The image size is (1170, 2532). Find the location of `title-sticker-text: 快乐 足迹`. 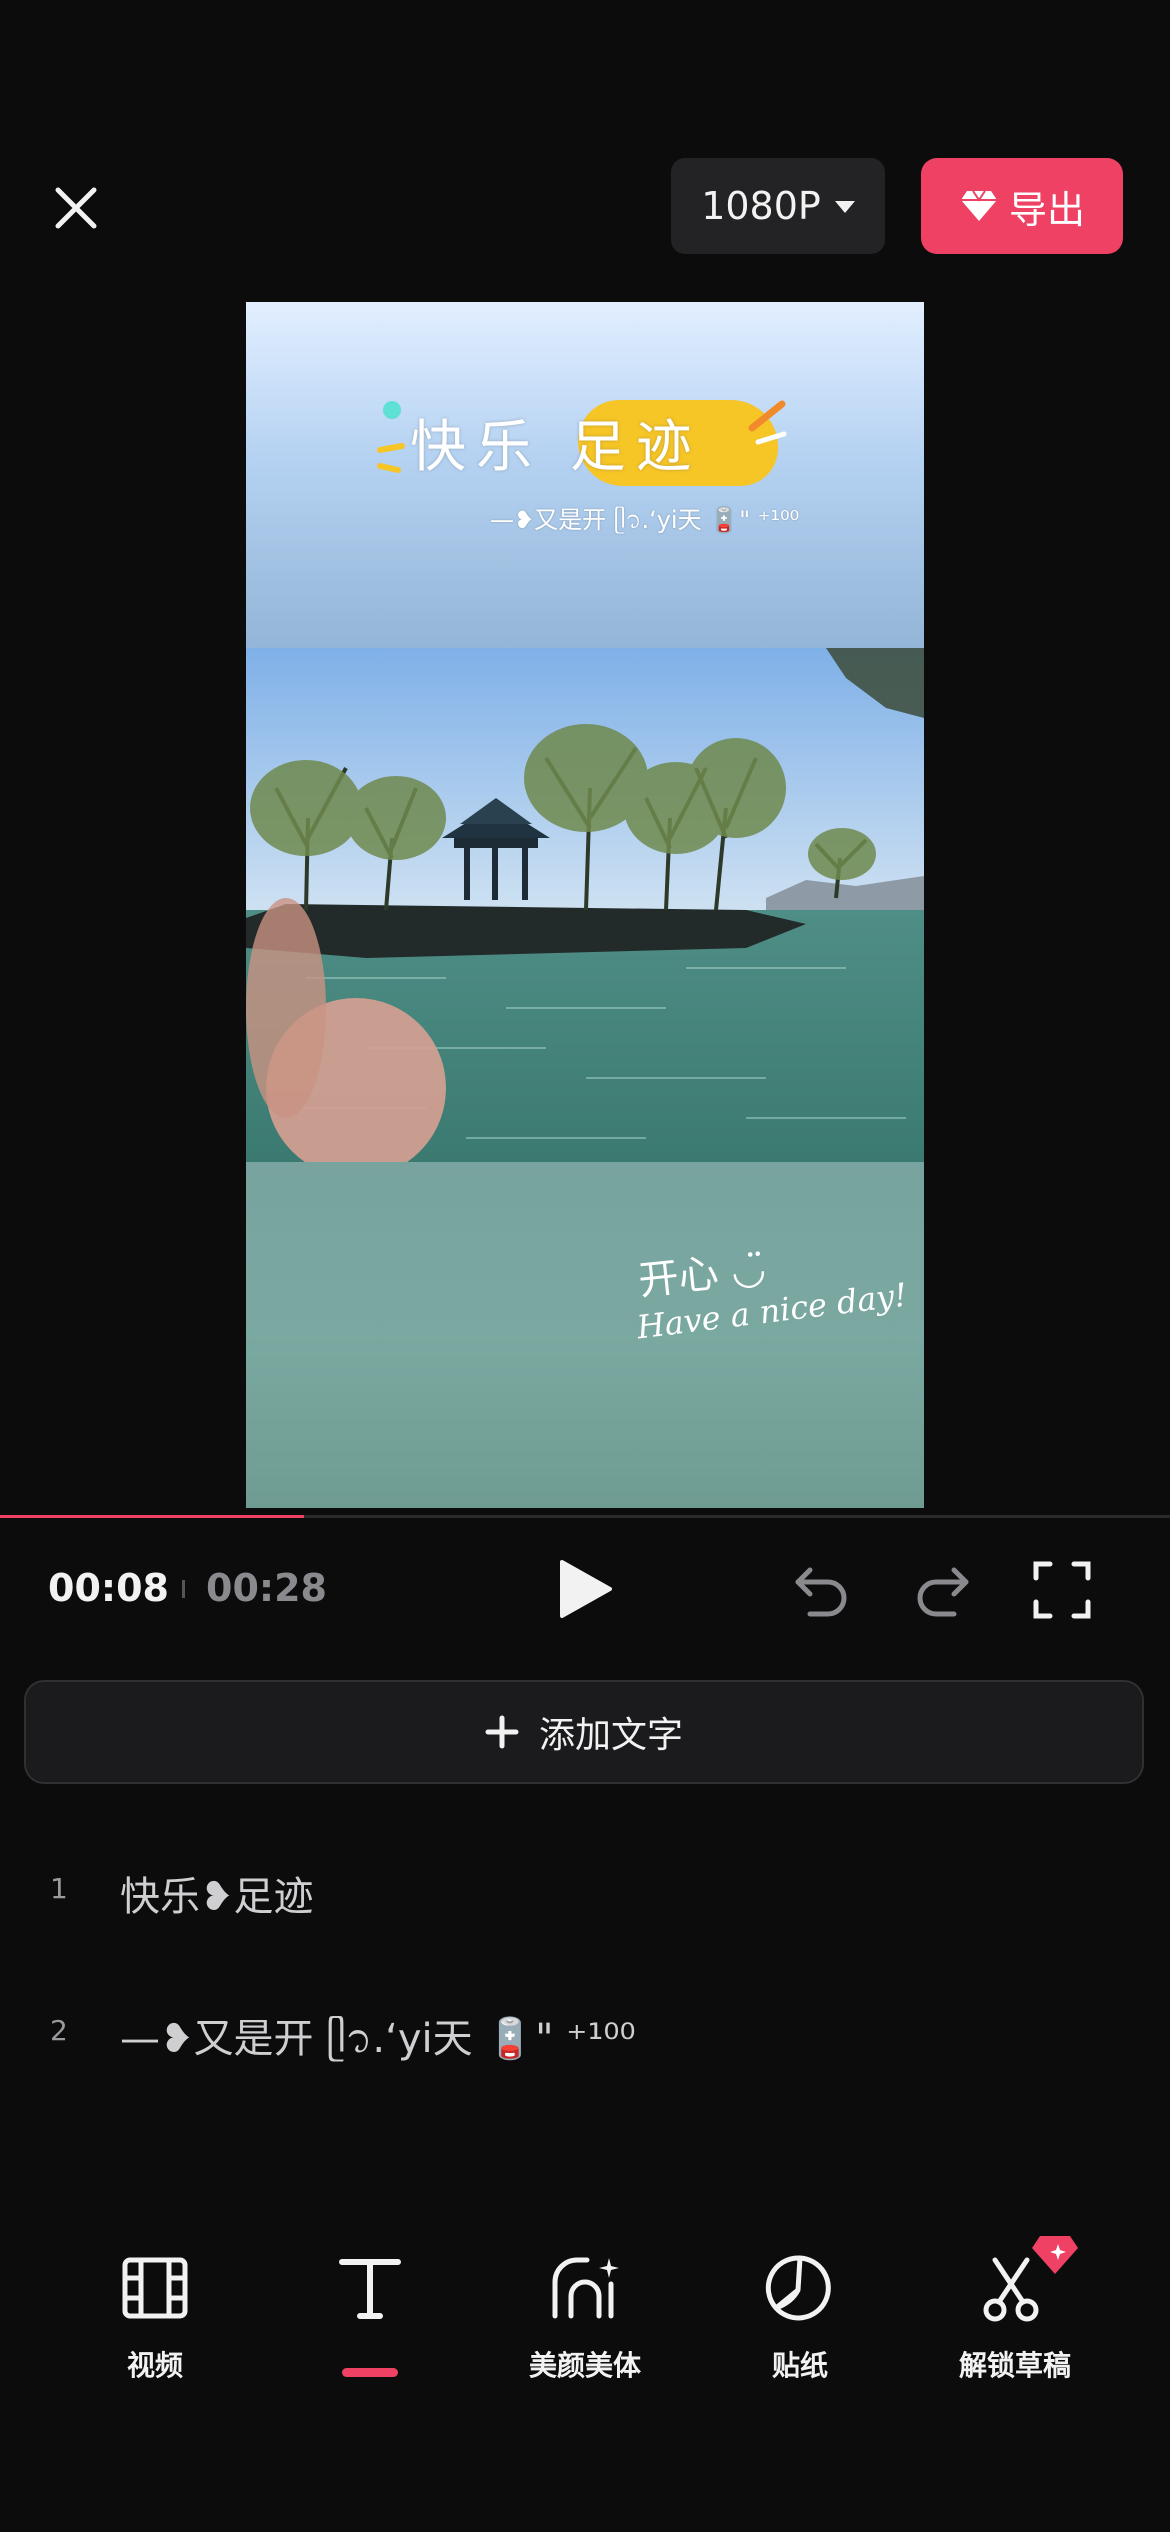

title-sticker-text: 快乐 足迹 is located at coordinates (556, 447).